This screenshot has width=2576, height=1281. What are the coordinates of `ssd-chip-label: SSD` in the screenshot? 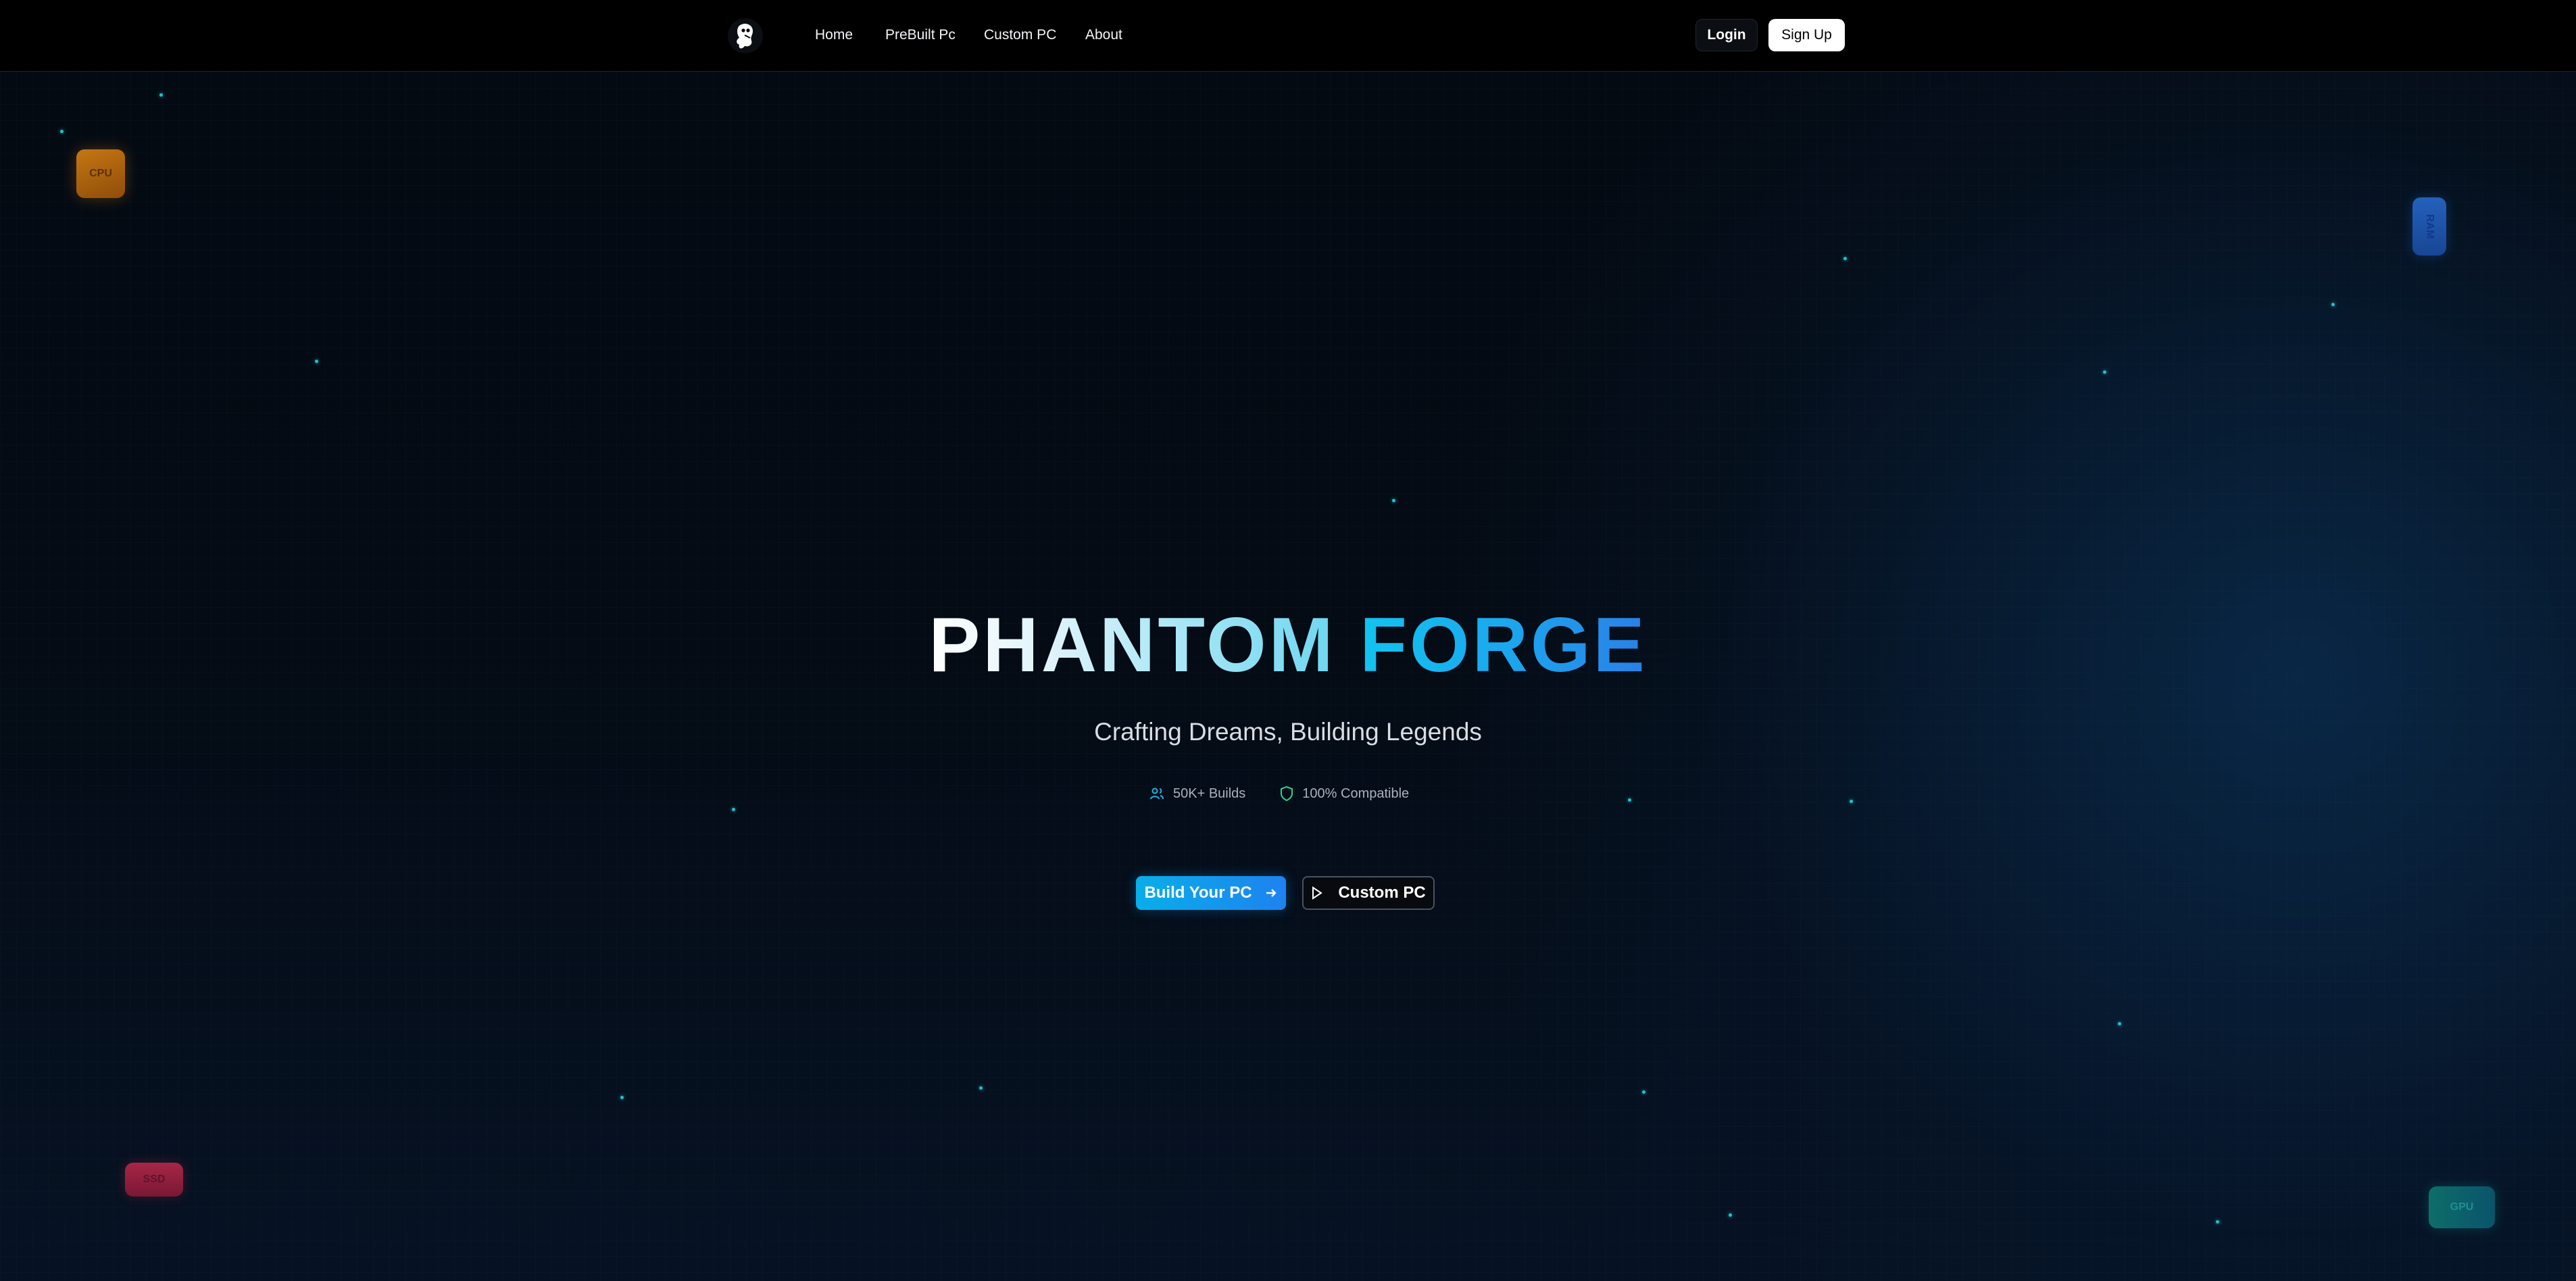 It's located at (155, 1179).